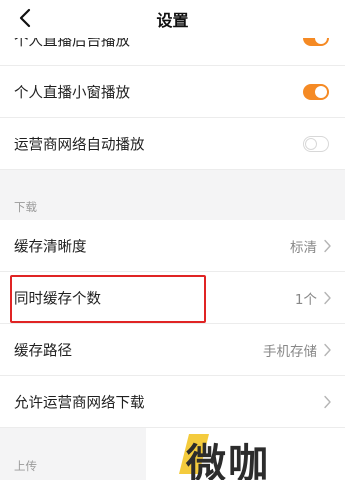 The image size is (345, 480). What do you see at coordinates (72, 93) in the screenshot?
I see `row-label: 个人直播小窗播放` at bounding box center [72, 93].